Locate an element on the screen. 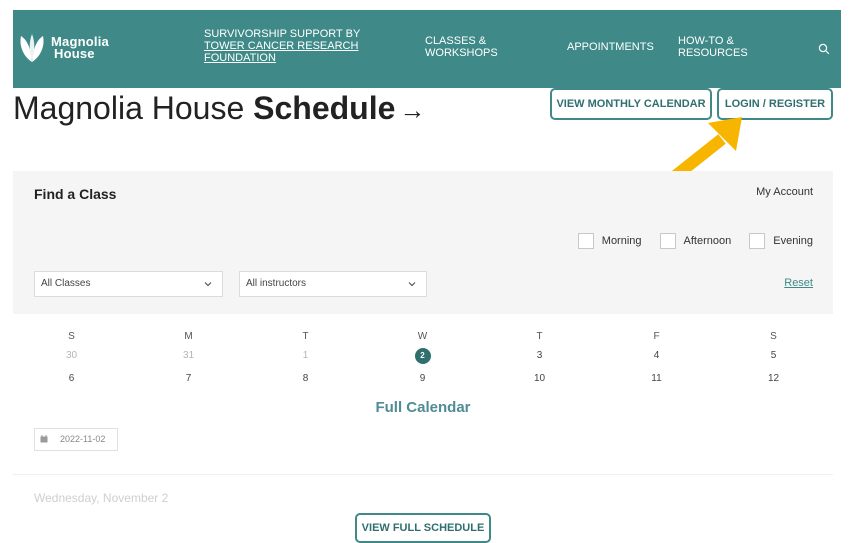 The width and height of the screenshot is (854, 543). logo-text: Magnolia House is located at coordinates (80, 48).